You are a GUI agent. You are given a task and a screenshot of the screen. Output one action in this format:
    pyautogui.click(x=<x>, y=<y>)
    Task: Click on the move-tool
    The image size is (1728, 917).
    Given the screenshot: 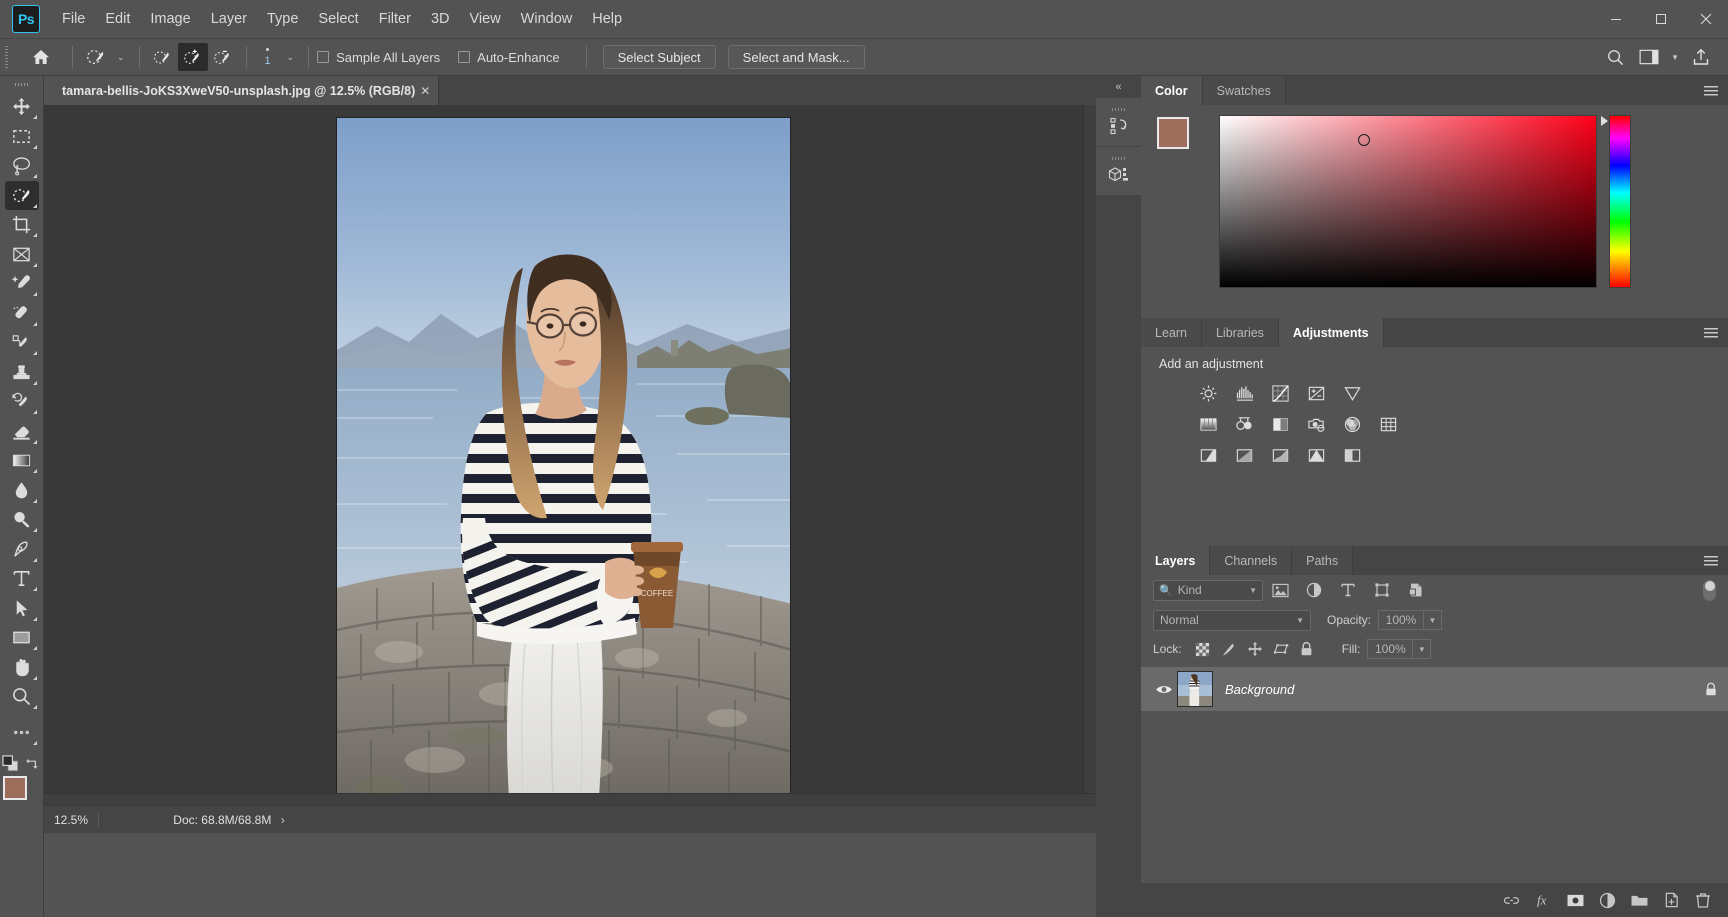 What is the action you would take?
    pyautogui.click(x=22, y=106)
    